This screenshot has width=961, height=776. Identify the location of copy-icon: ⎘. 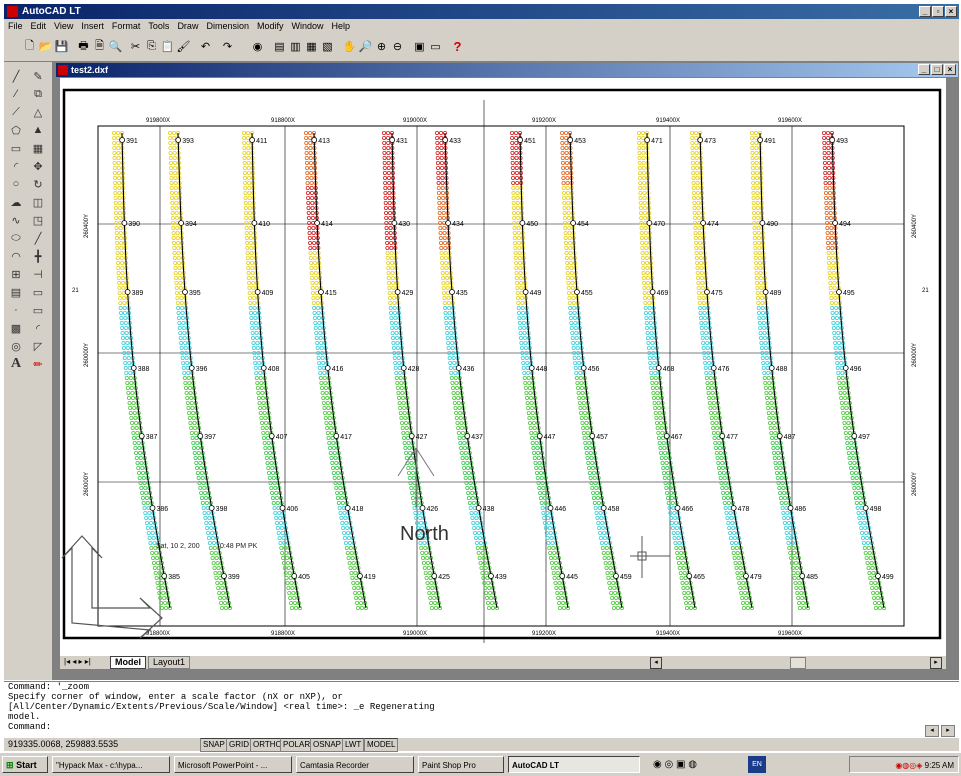
(151, 46).